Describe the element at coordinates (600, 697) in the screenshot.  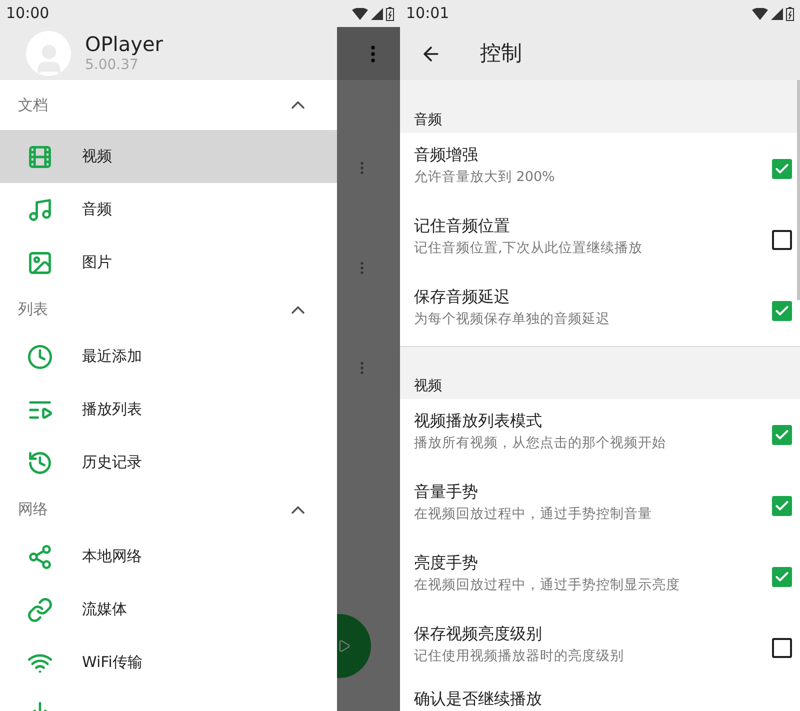
I see `settings-row: 确认是否继续播放` at that location.